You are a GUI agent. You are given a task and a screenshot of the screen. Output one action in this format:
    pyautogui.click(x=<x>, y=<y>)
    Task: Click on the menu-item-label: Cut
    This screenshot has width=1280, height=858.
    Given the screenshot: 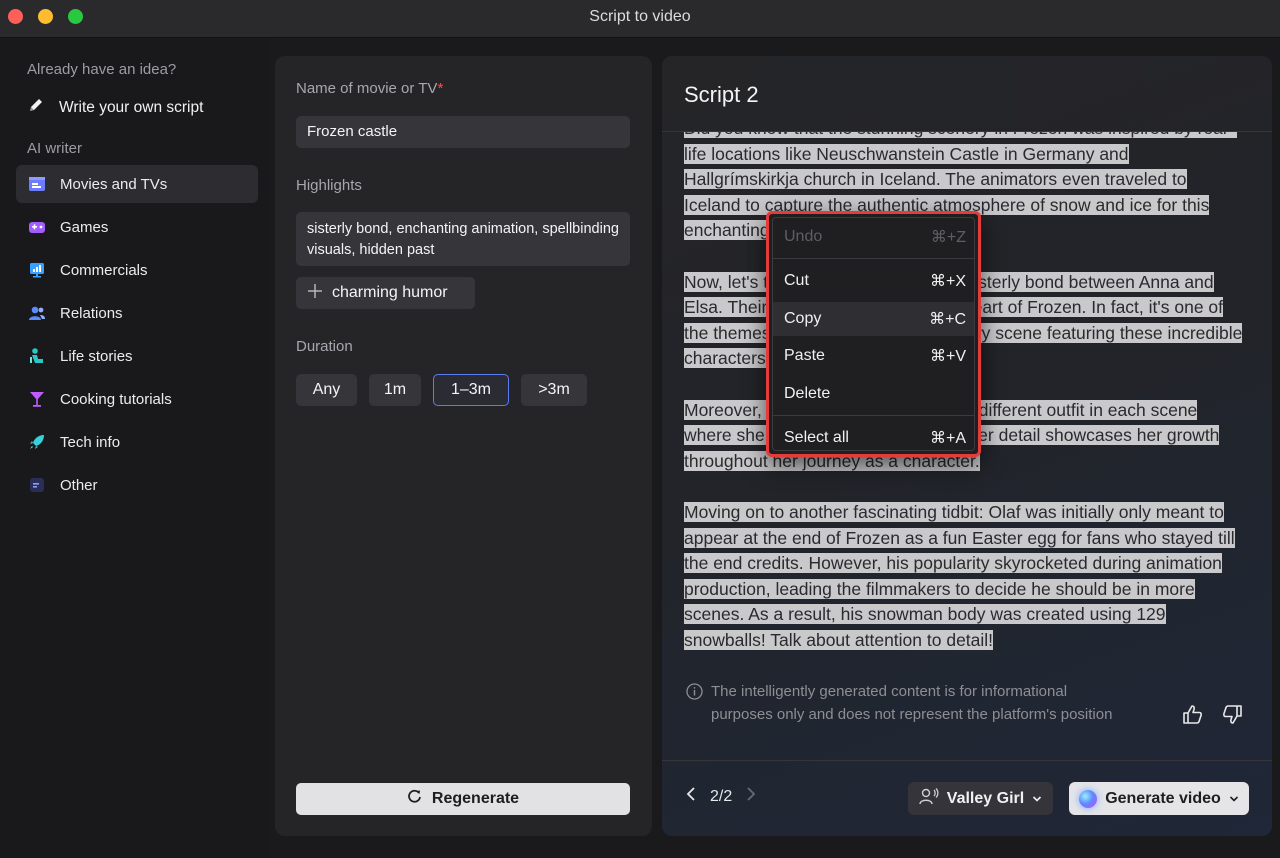 What is the action you would take?
    pyautogui.click(x=796, y=280)
    